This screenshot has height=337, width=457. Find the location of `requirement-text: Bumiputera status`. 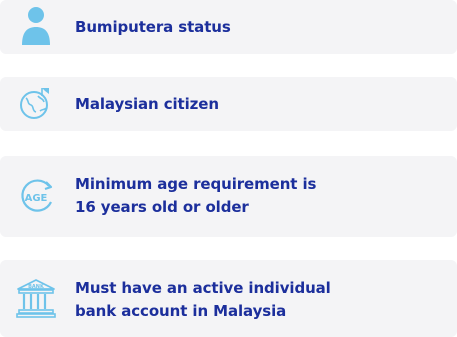

requirement-text: Bumiputera status is located at coordinates (153, 27).